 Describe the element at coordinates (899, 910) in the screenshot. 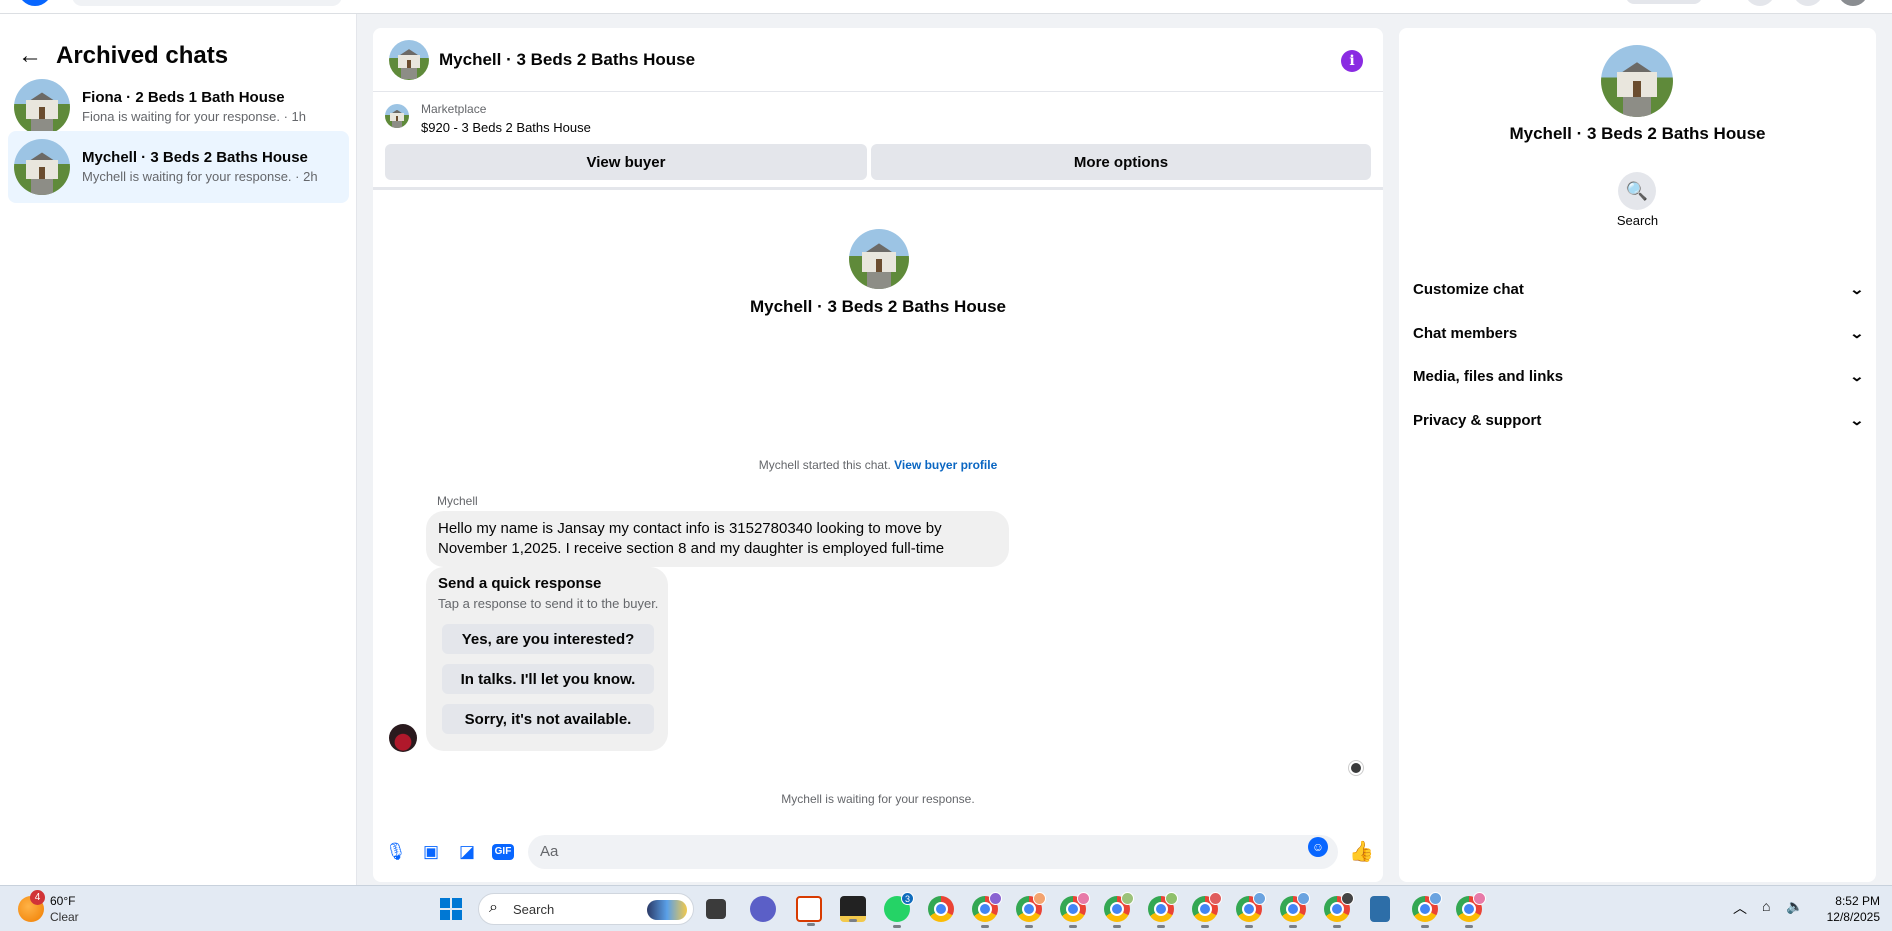

I see `whatsapp-icon: 3` at that location.